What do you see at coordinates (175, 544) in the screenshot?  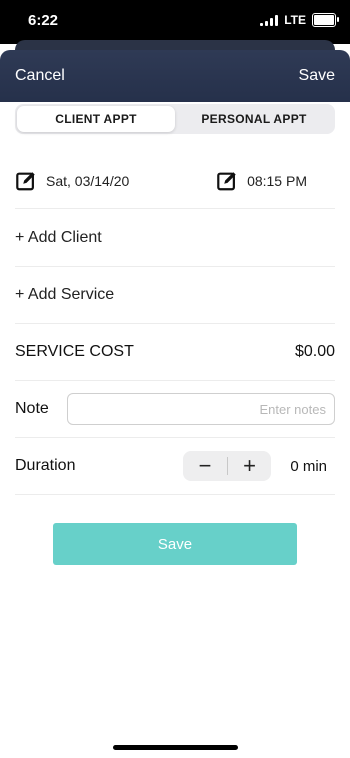 I see `save-button: Save` at bounding box center [175, 544].